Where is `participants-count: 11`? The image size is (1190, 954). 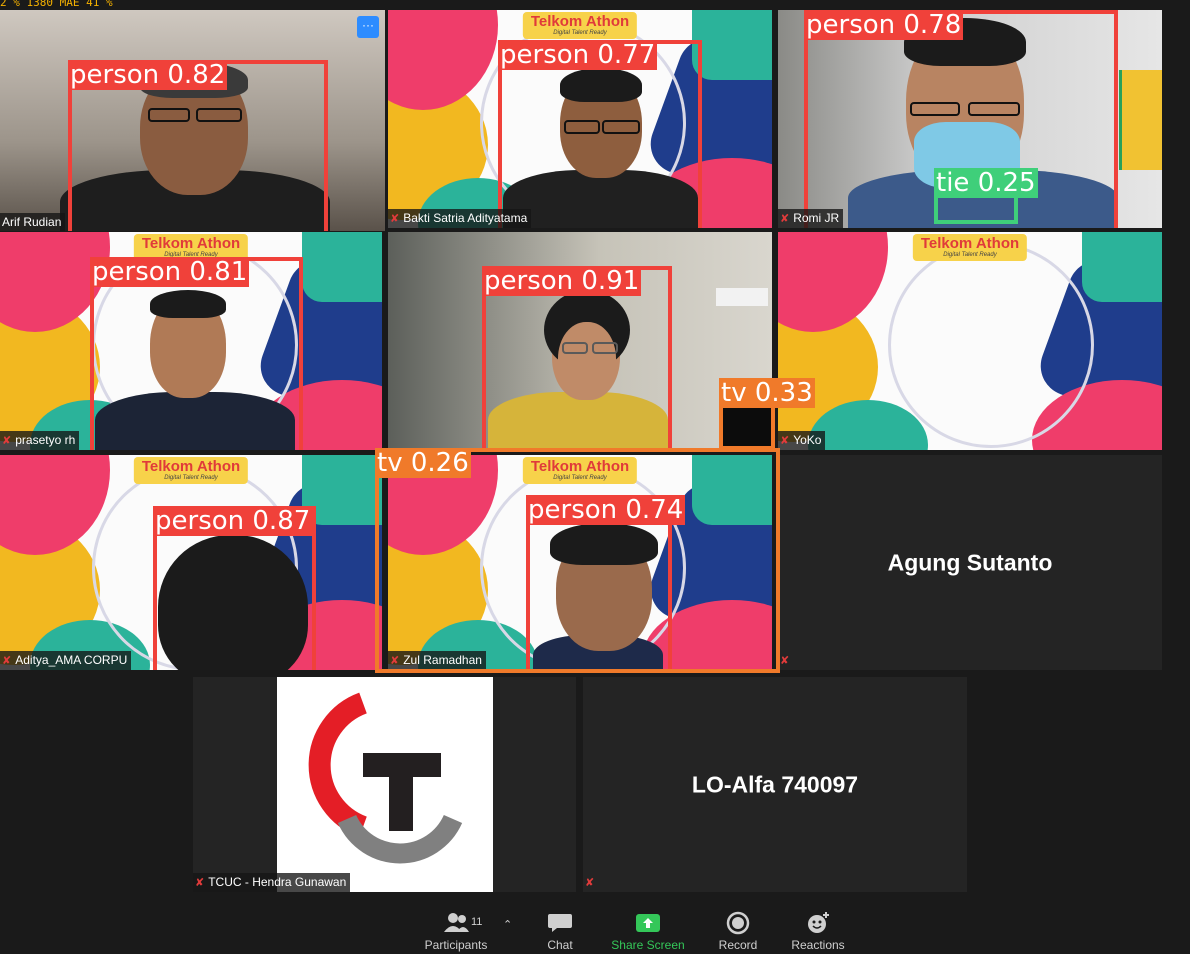 participants-count: 11 is located at coordinates (477, 922).